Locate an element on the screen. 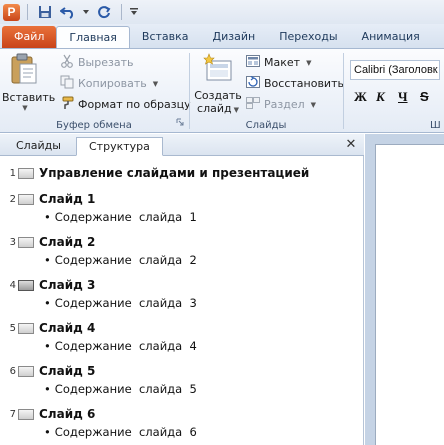  slide-number: 2 is located at coordinates (12, 199).